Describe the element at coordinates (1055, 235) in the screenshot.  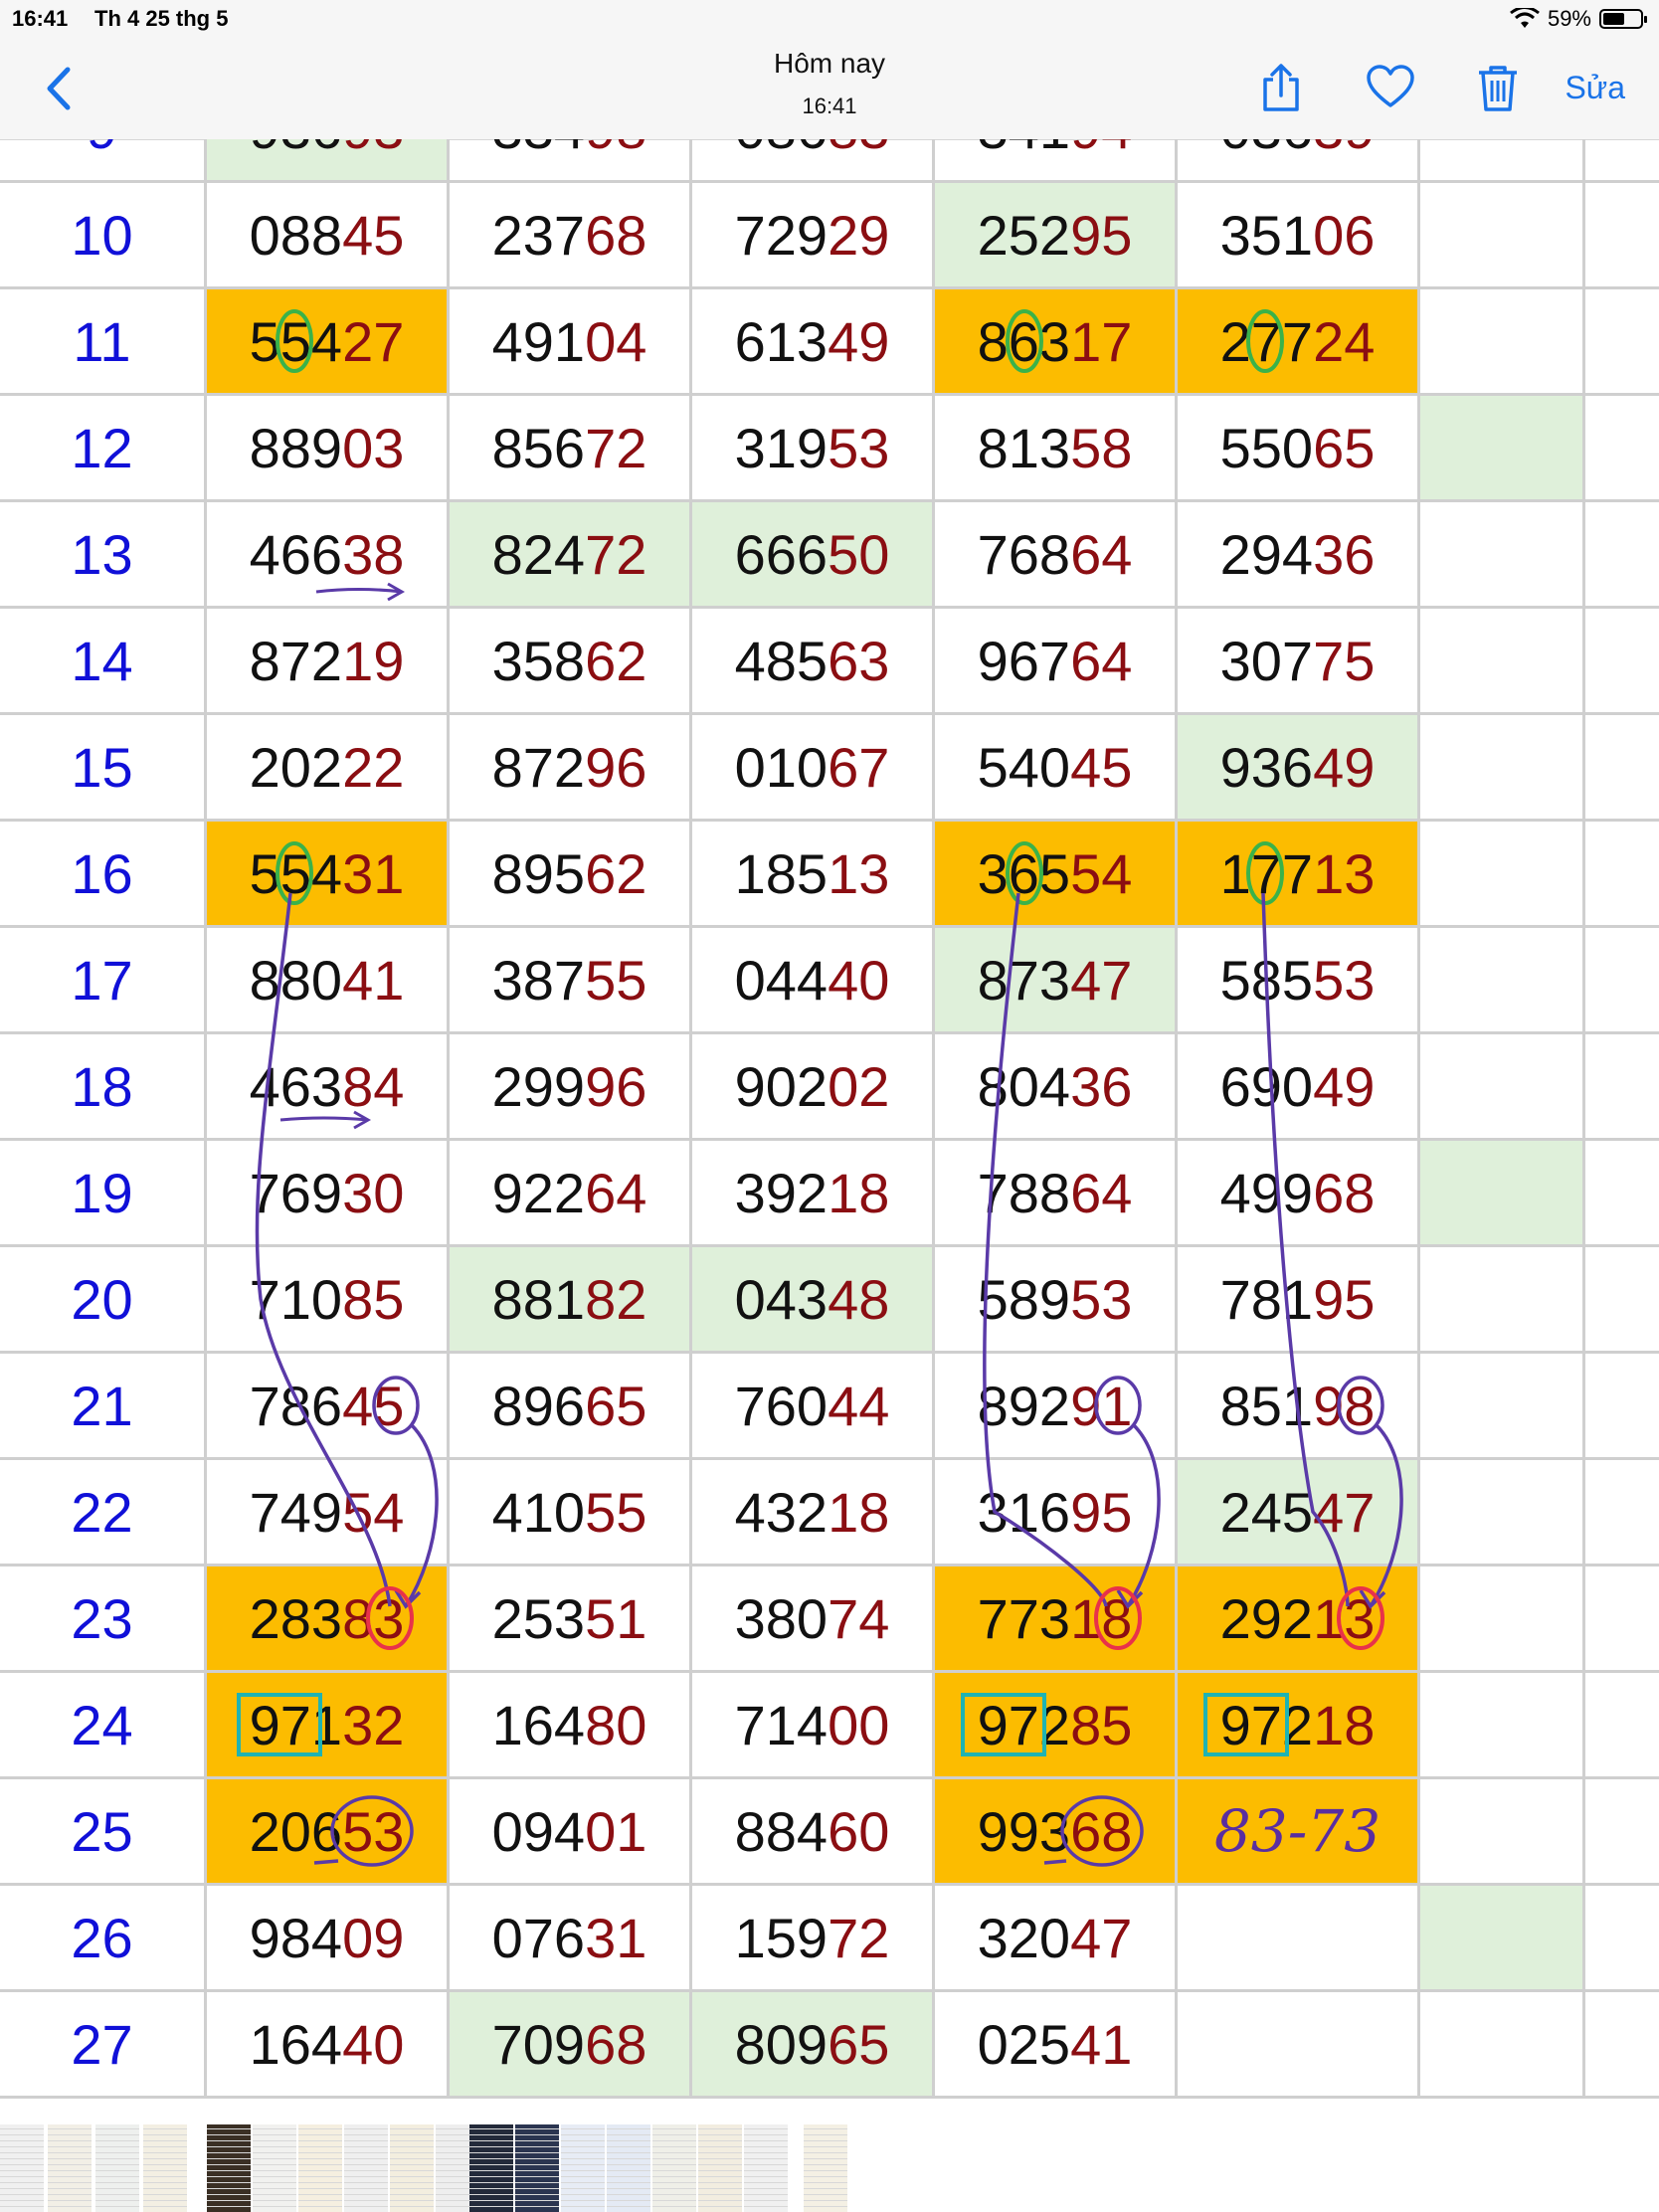
I see `result-number: 25295` at that location.